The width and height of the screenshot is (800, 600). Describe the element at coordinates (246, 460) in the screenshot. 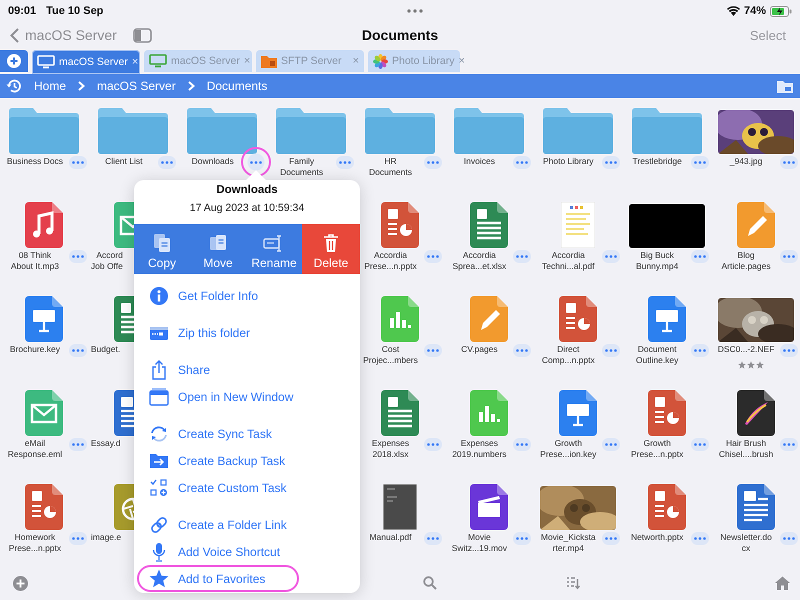

I see `menu-item: Create Backup Task` at that location.